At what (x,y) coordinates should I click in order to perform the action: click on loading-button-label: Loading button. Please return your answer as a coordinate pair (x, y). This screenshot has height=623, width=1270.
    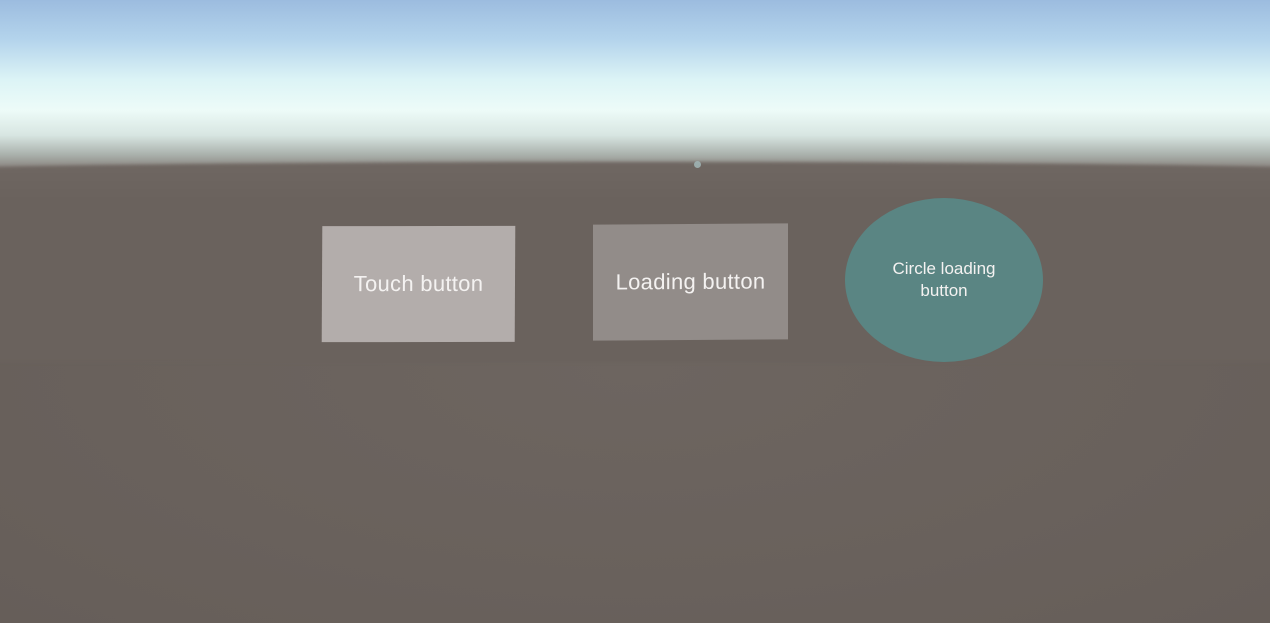
    Looking at the image, I should click on (690, 281).